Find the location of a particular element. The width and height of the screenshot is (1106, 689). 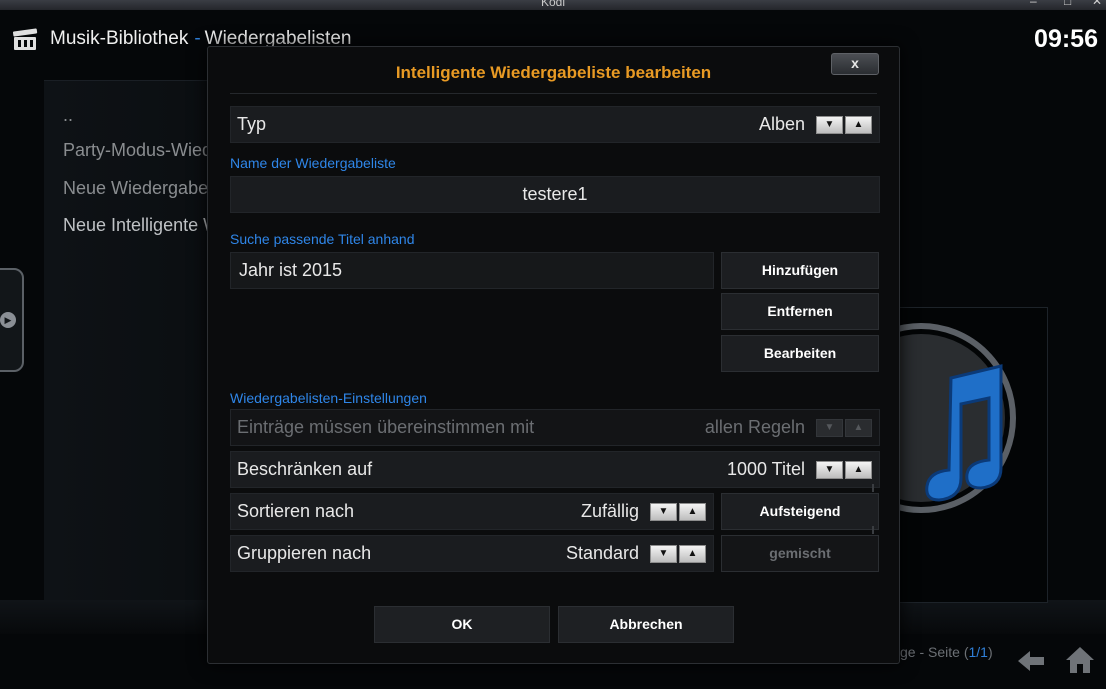

type-spin-buttons: ▼ ▲ is located at coordinates (844, 125).